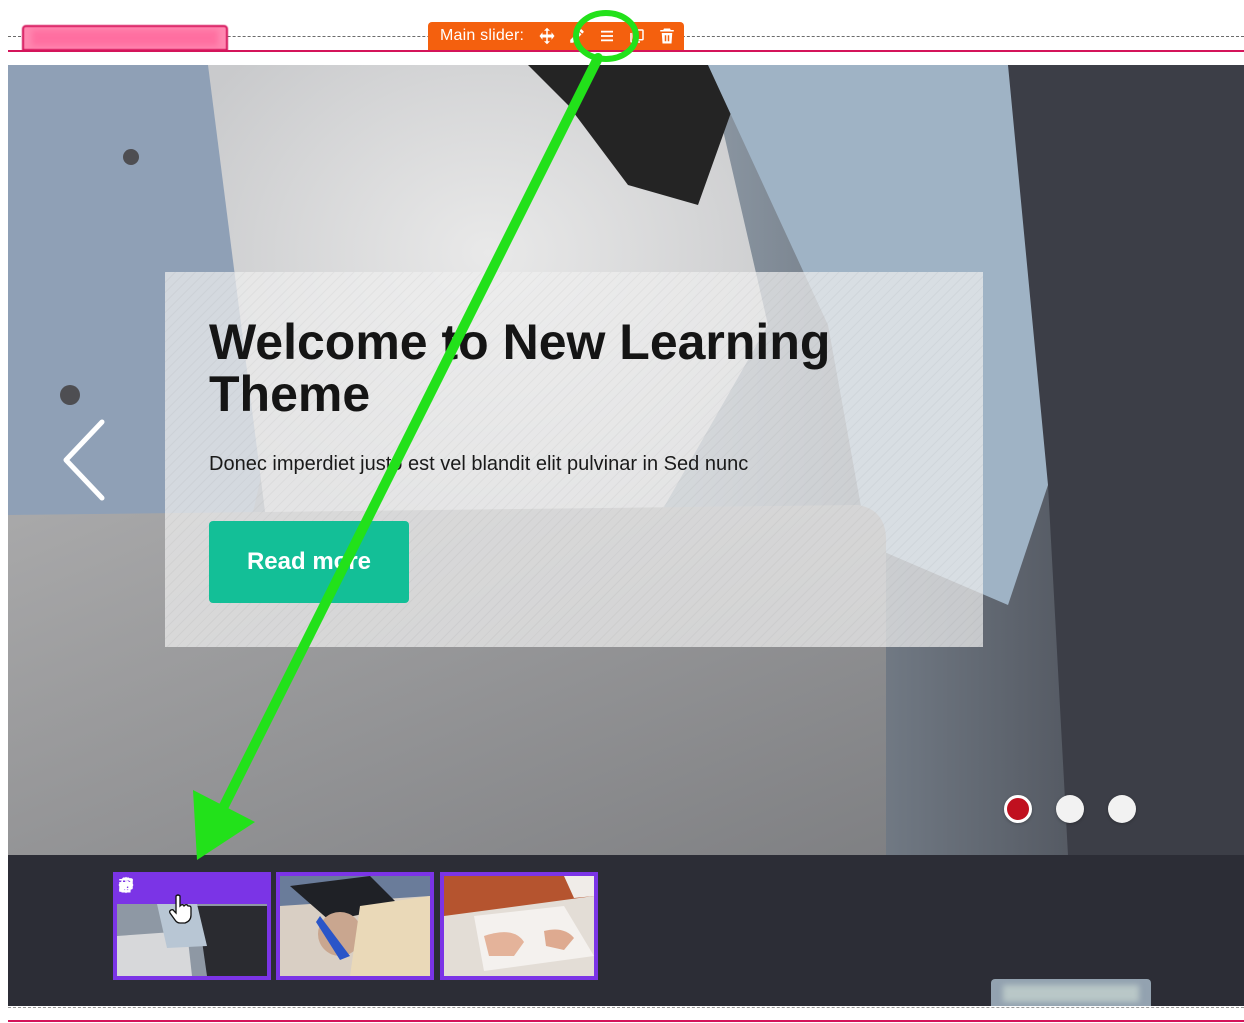 The width and height of the screenshot is (1244, 1023). What do you see at coordinates (520, 368) in the screenshot?
I see `slide-title: Welcome to New Learning Theme` at bounding box center [520, 368].